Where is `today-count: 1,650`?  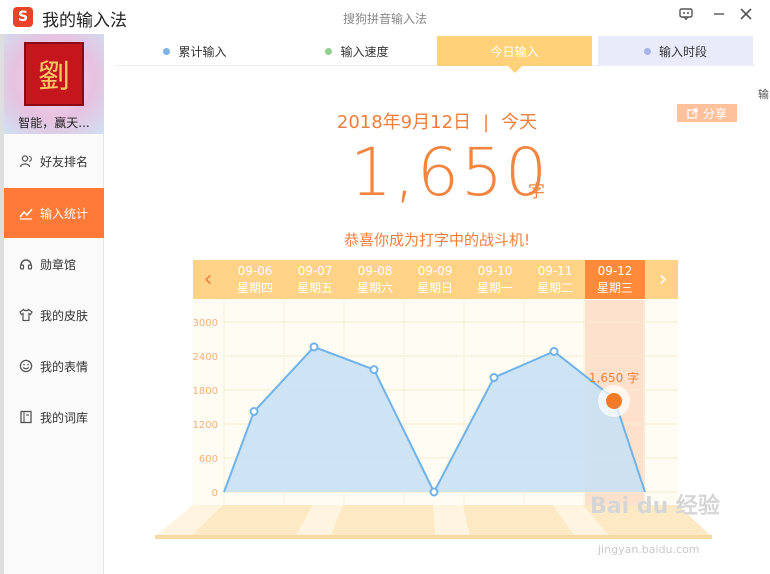
today-count: 1,650 is located at coordinates (449, 172).